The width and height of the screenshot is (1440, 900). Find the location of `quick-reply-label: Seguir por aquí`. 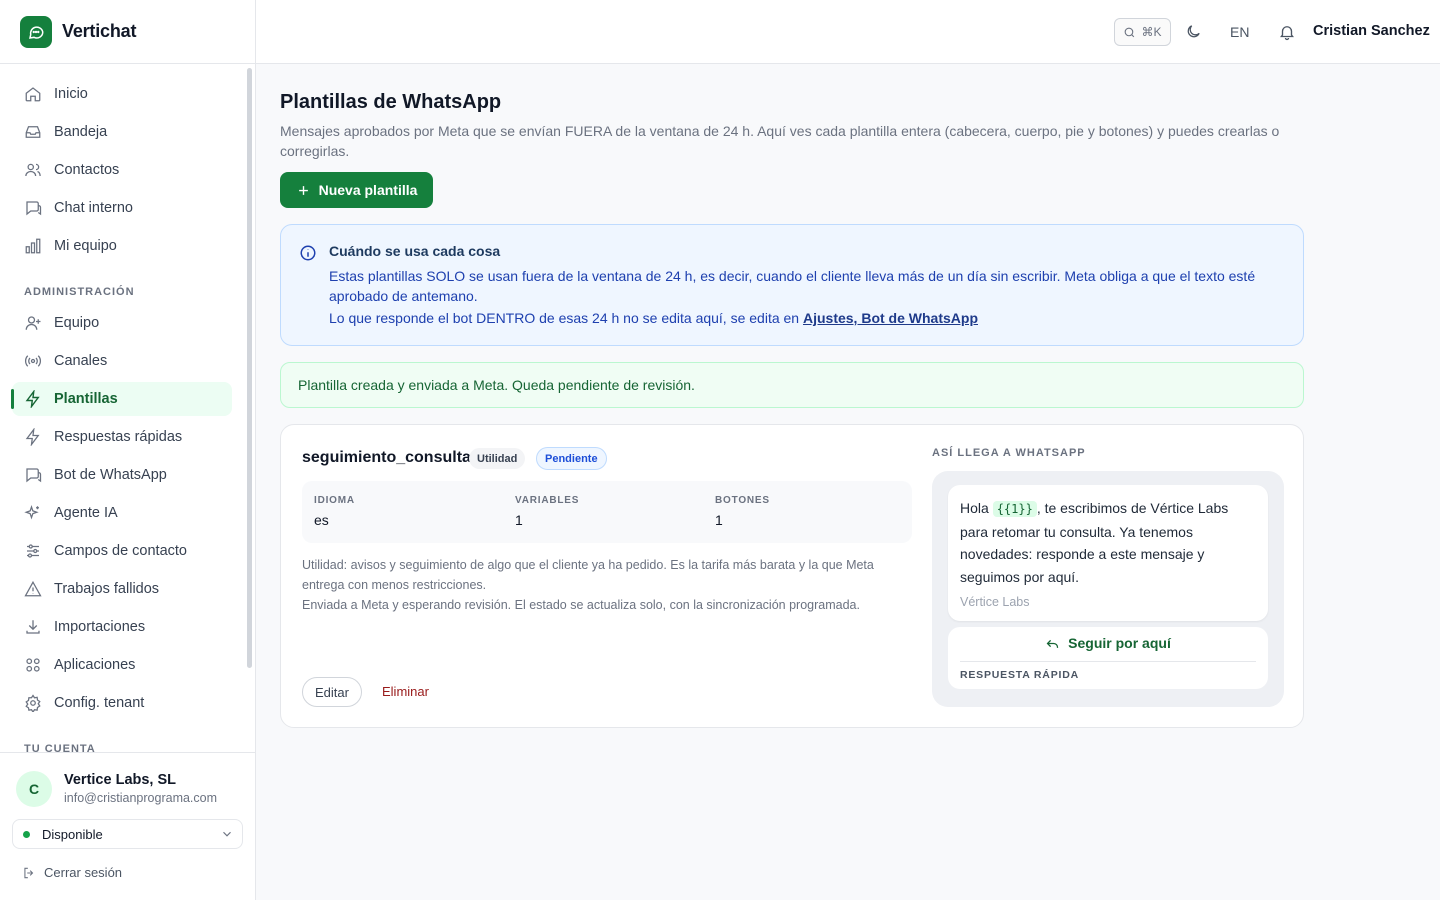

quick-reply-label: Seguir por aquí is located at coordinates (1119, 643).